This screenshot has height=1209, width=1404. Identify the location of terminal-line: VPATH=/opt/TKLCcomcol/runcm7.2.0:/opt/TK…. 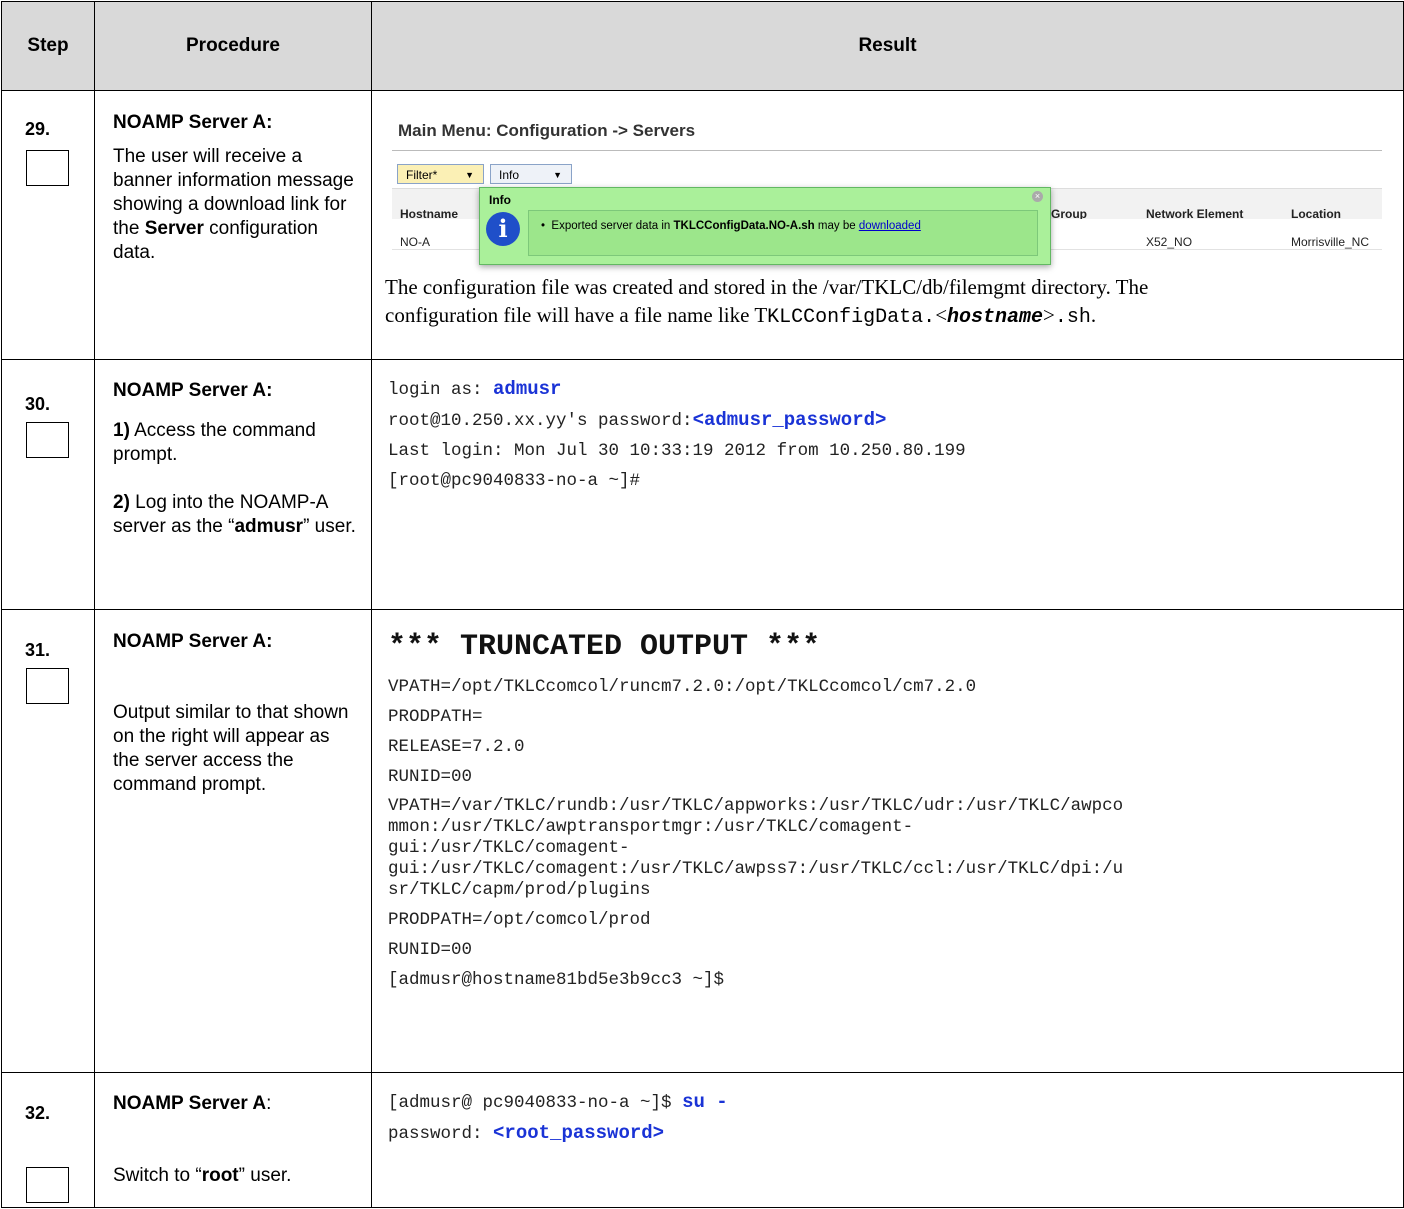
(682, 687).